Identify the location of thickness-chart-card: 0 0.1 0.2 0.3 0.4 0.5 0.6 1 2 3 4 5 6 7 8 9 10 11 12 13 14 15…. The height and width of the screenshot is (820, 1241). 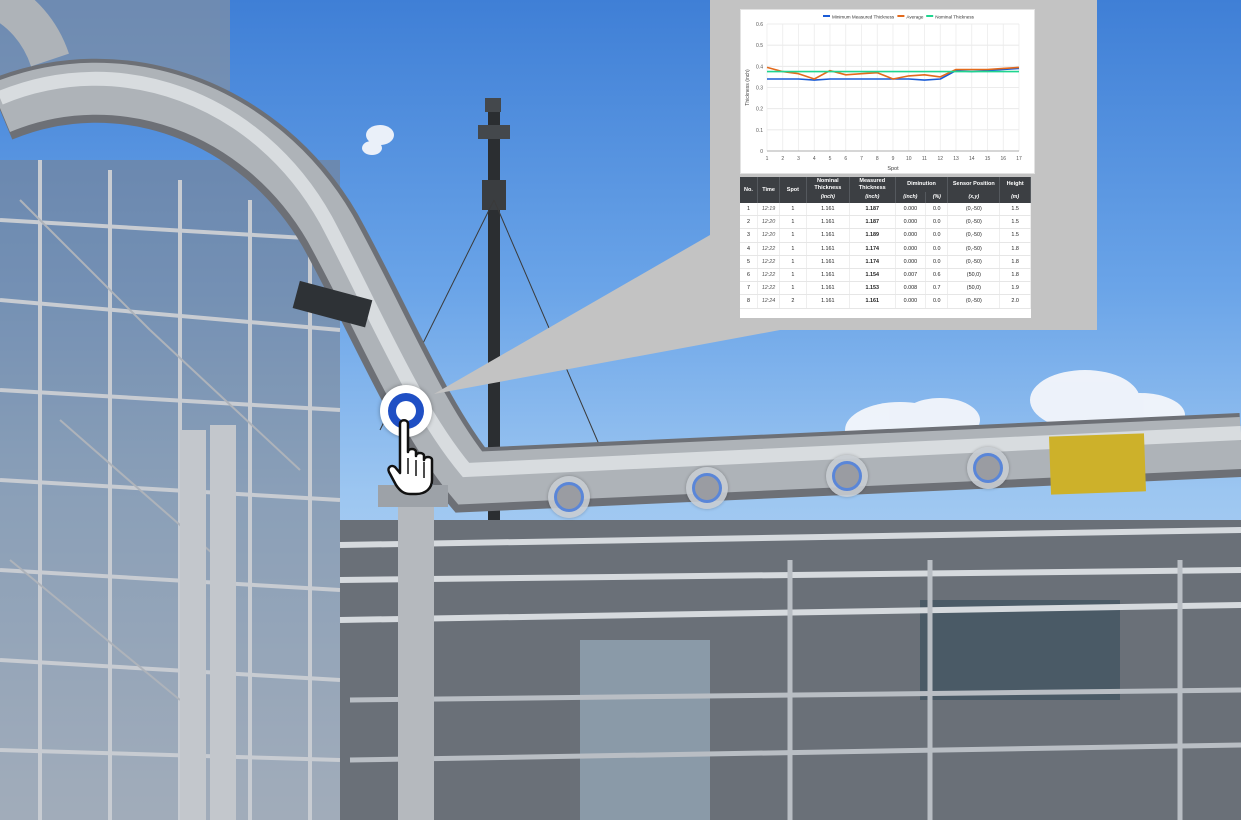
(887, 91).